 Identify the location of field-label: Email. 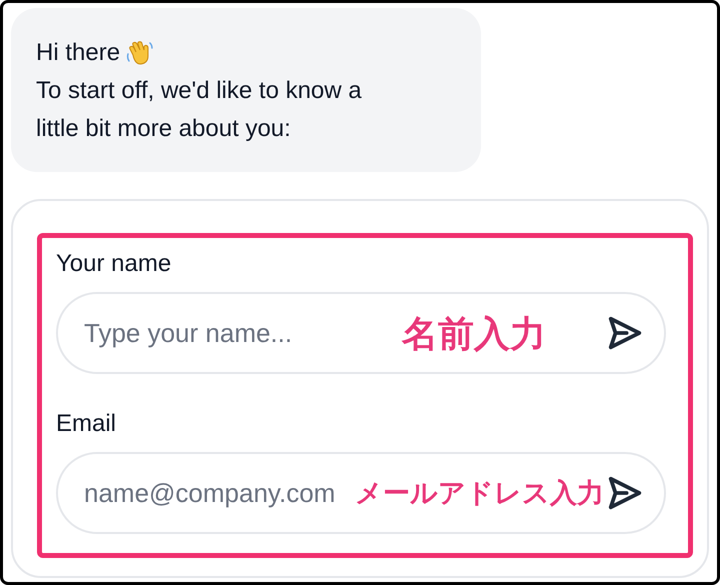
(87, 424).